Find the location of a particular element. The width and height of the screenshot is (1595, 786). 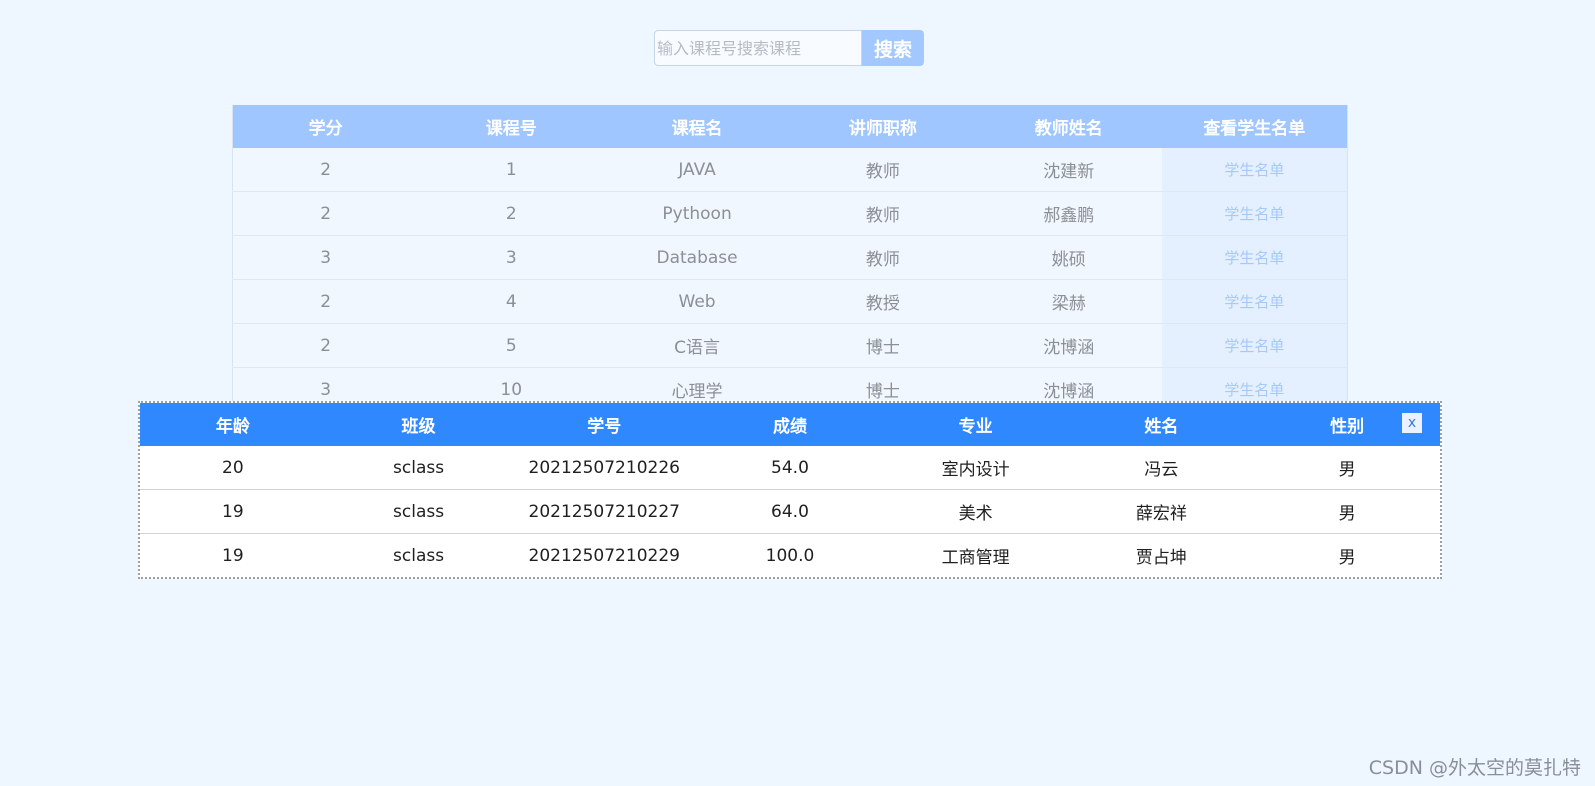

course-table-header-row: 学分 课程号 课程名 讲师职称 教师姓名 查看学生名单 is located at coordinates (790, 126).